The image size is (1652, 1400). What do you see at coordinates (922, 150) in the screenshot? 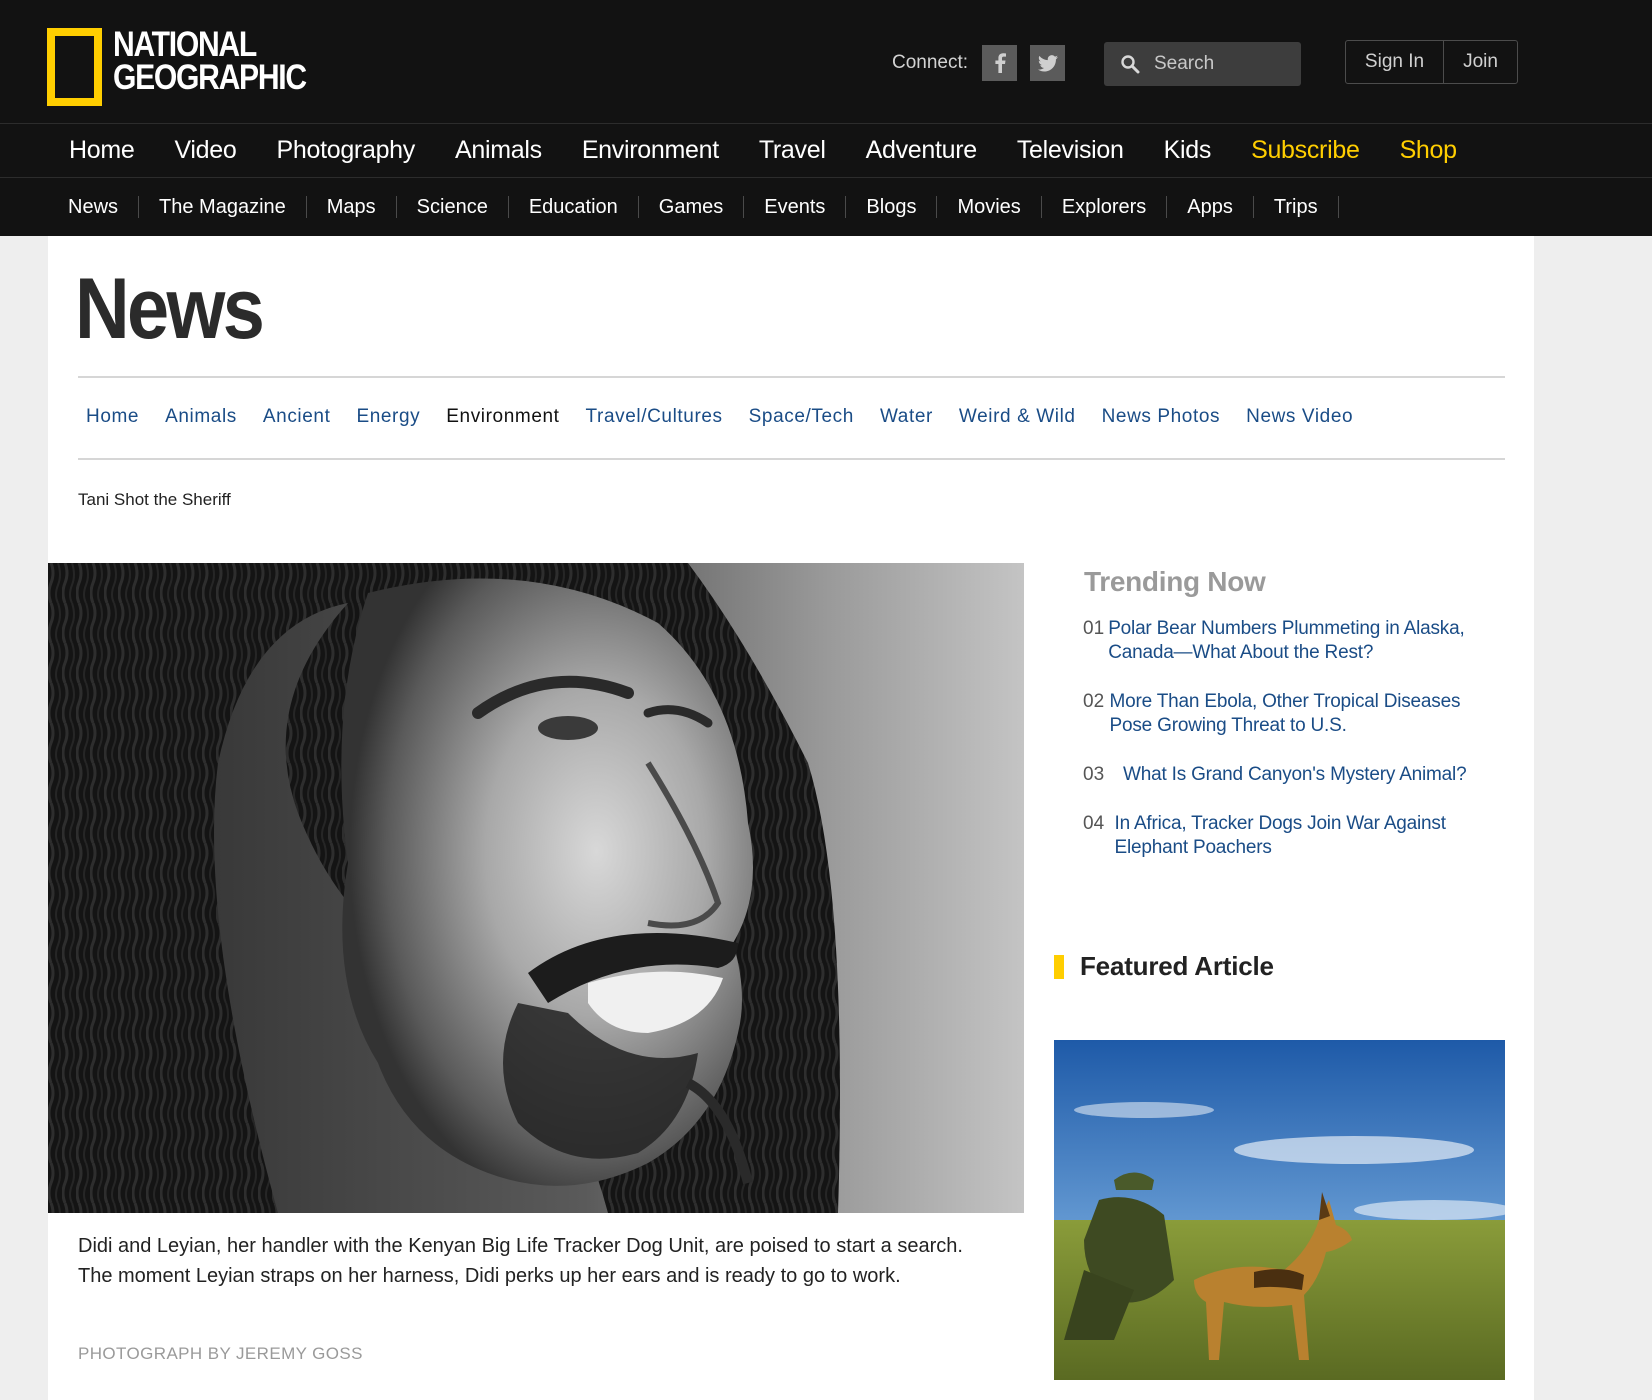
I see `main-nav-adventure: Adventure` at bounding box center [922, 150].